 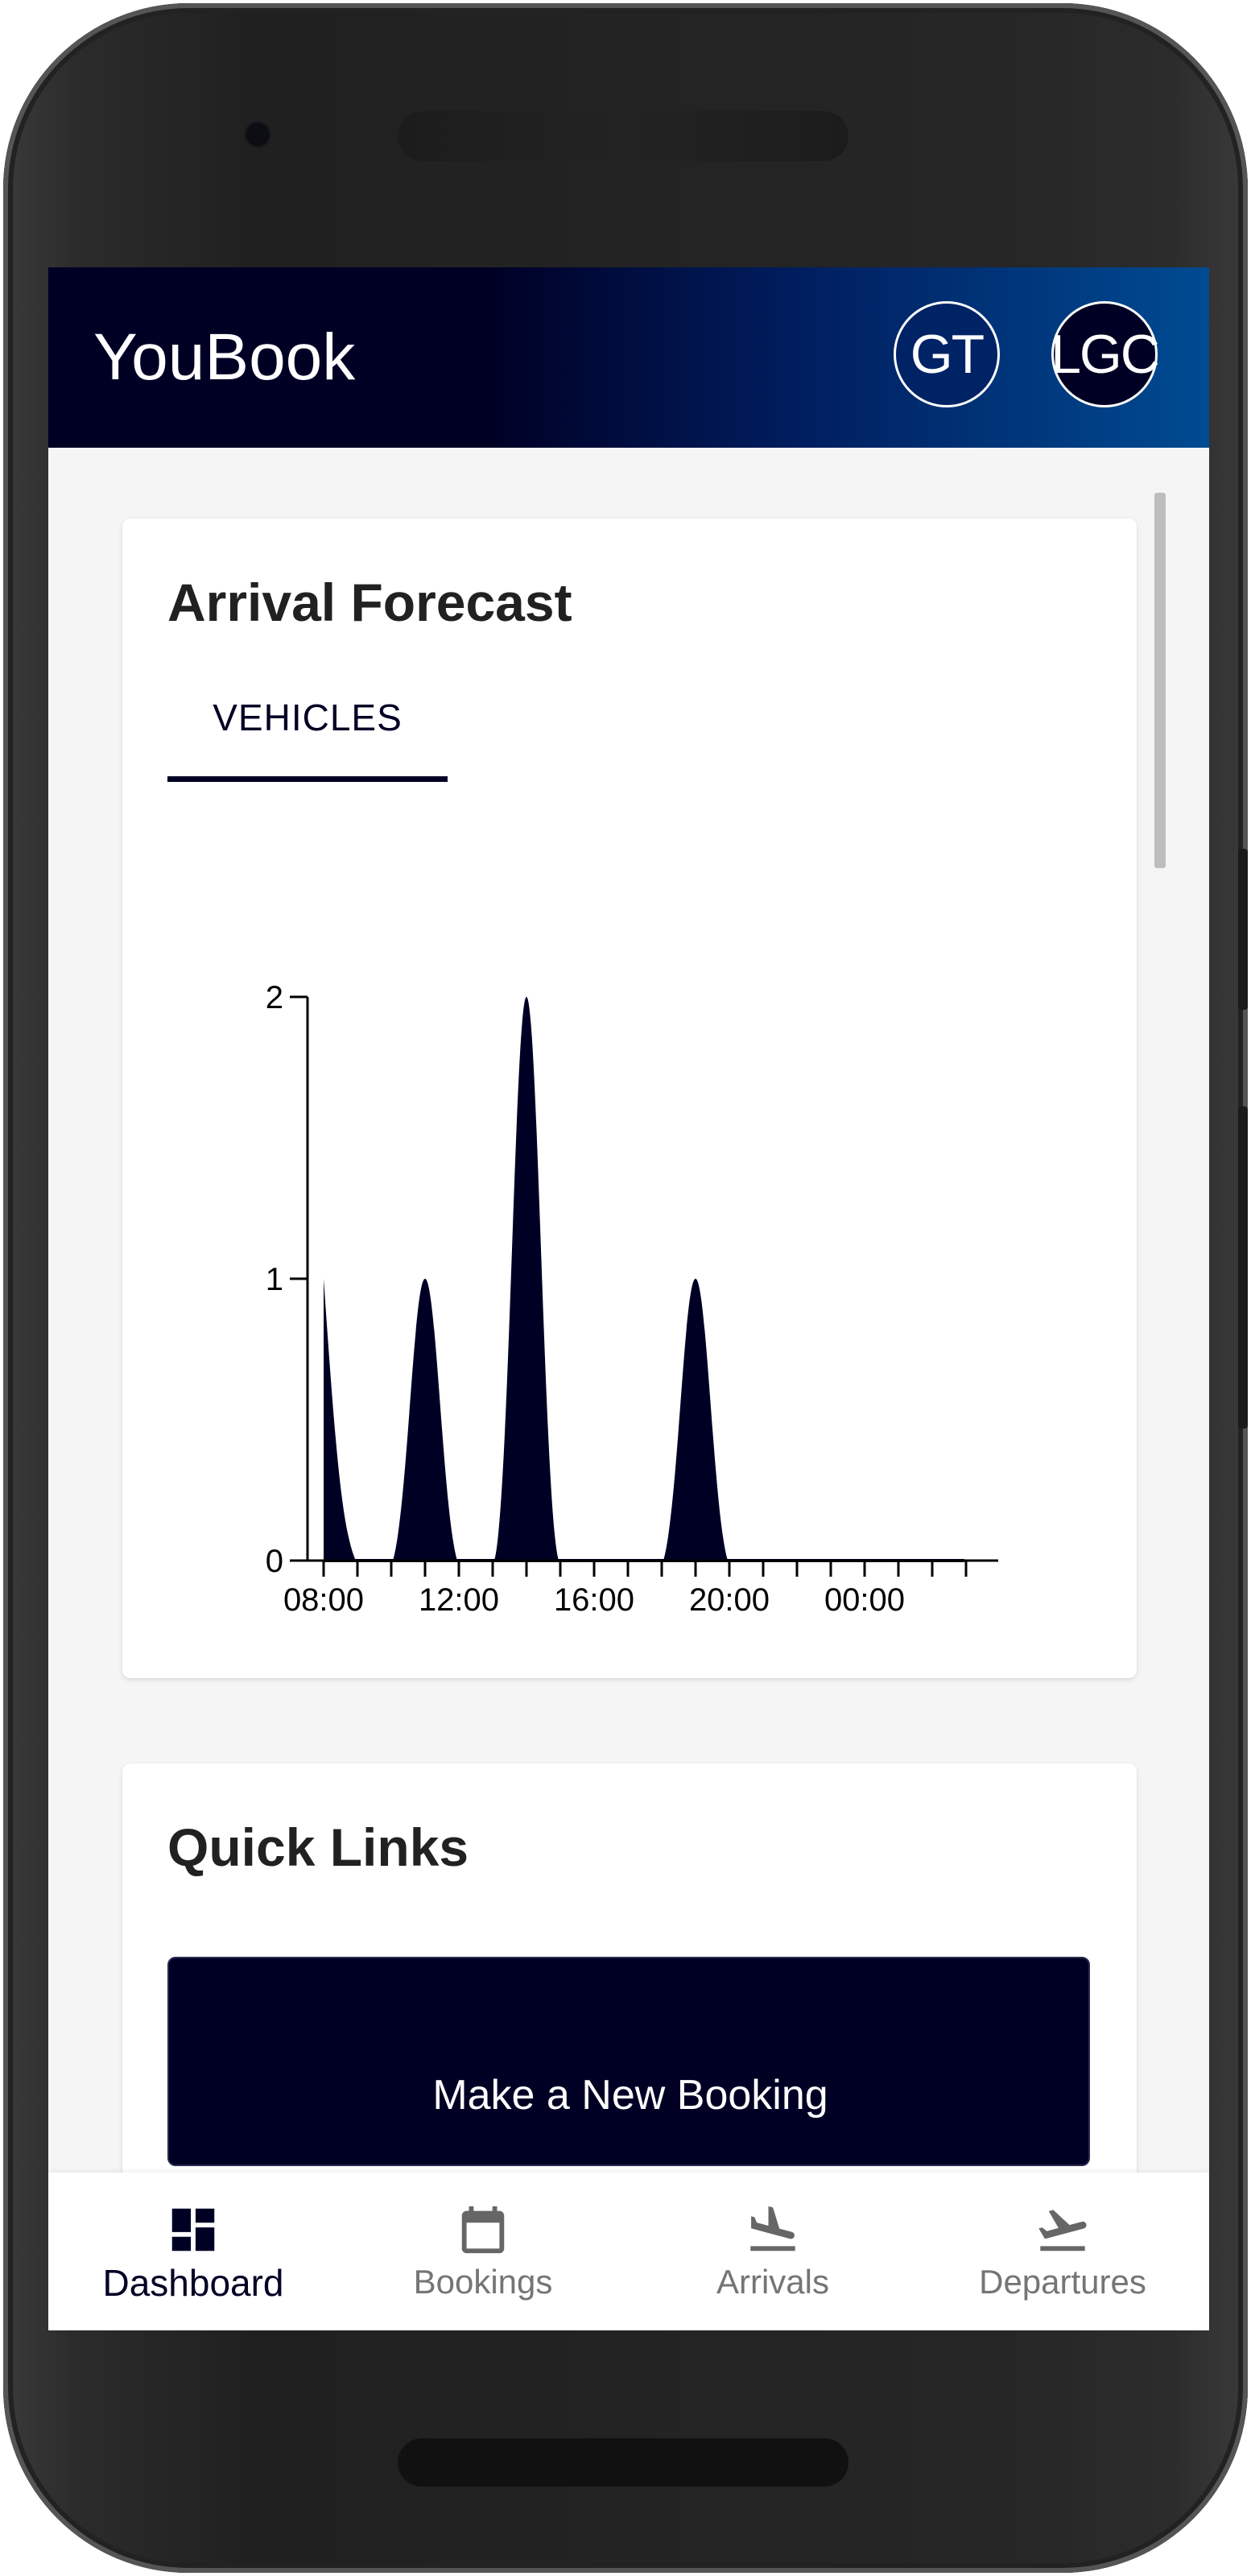 What do you see at coordinates (695, 1420) in the screenshot?
I see `chart-area-peak-19:00` at bounding box center [695, 1420].